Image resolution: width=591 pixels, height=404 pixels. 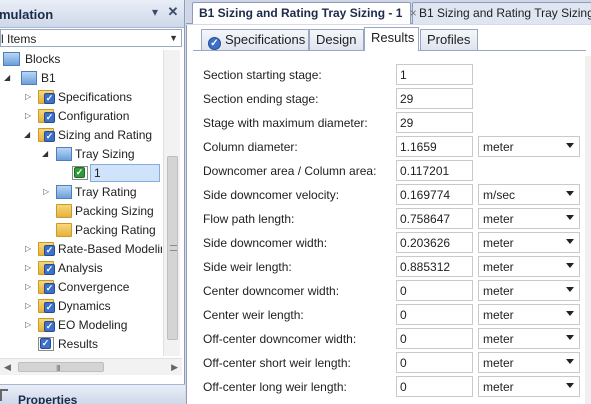 I want to click on field-label: Side downcomer velocity:, so click(x=271, y=195).